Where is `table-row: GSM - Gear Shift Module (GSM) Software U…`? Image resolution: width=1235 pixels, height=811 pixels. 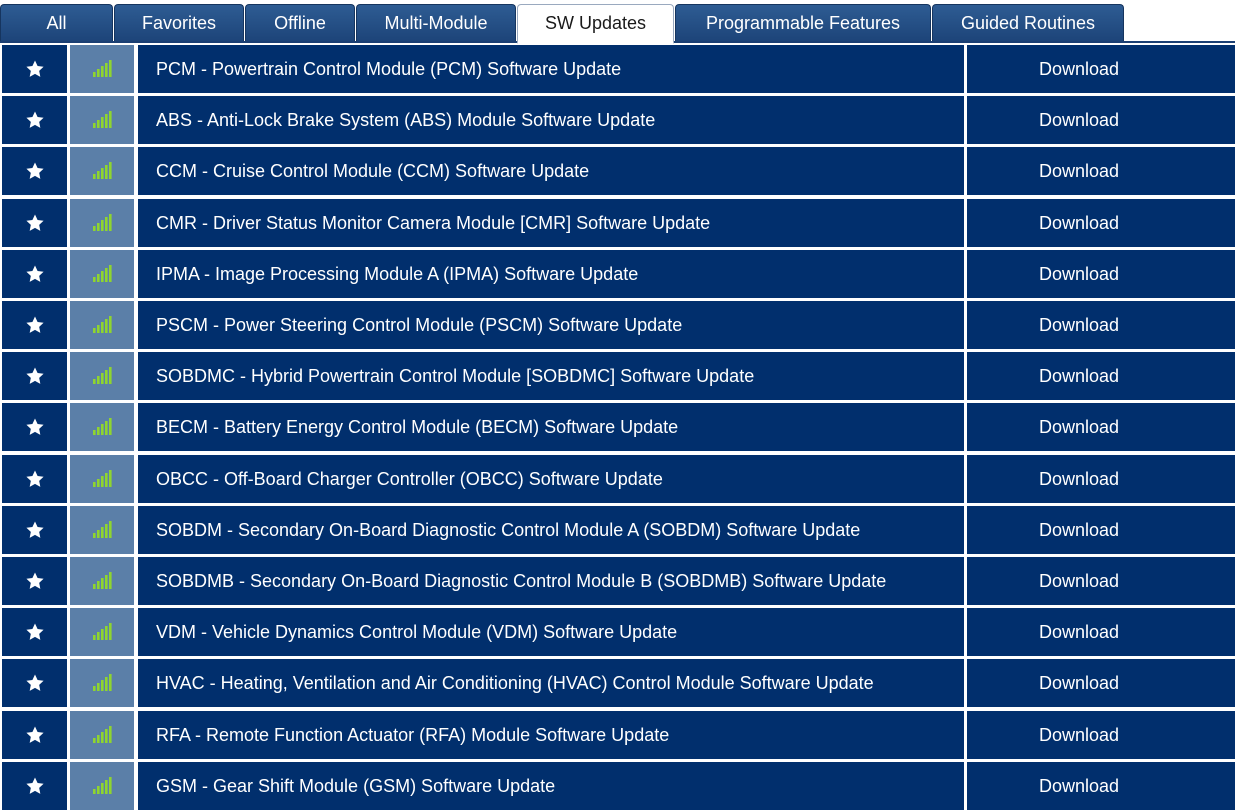
table-row: GSM - Gear Shift Module (GSM) Software U… is located at coordinates (618, 786).